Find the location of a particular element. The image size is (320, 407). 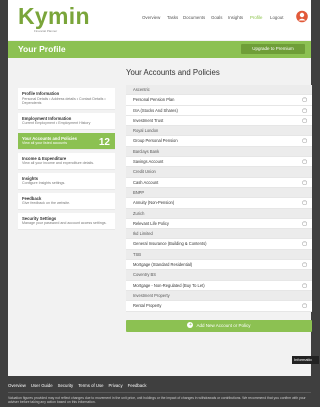

page-title: Your Profile is located at coordinates (42, 49).